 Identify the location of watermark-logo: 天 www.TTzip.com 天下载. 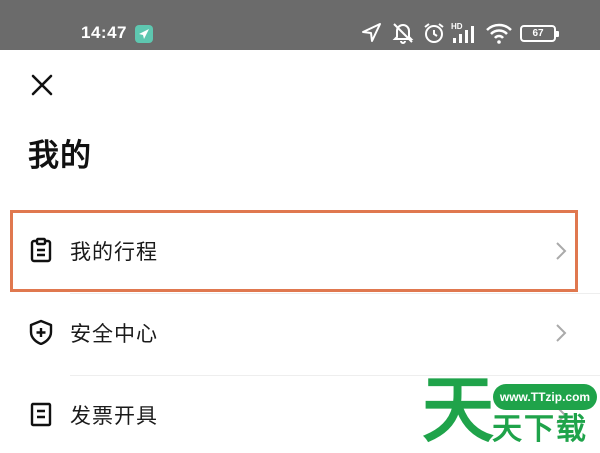
(510, 410).